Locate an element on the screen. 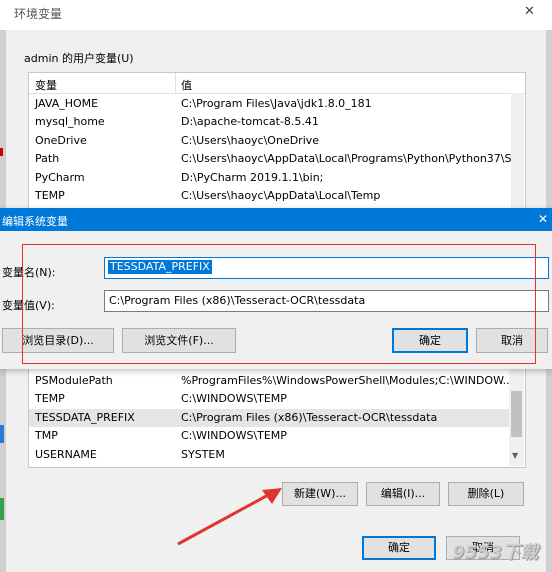  row-value: SYSTEM is located at coordinates (203, 454).